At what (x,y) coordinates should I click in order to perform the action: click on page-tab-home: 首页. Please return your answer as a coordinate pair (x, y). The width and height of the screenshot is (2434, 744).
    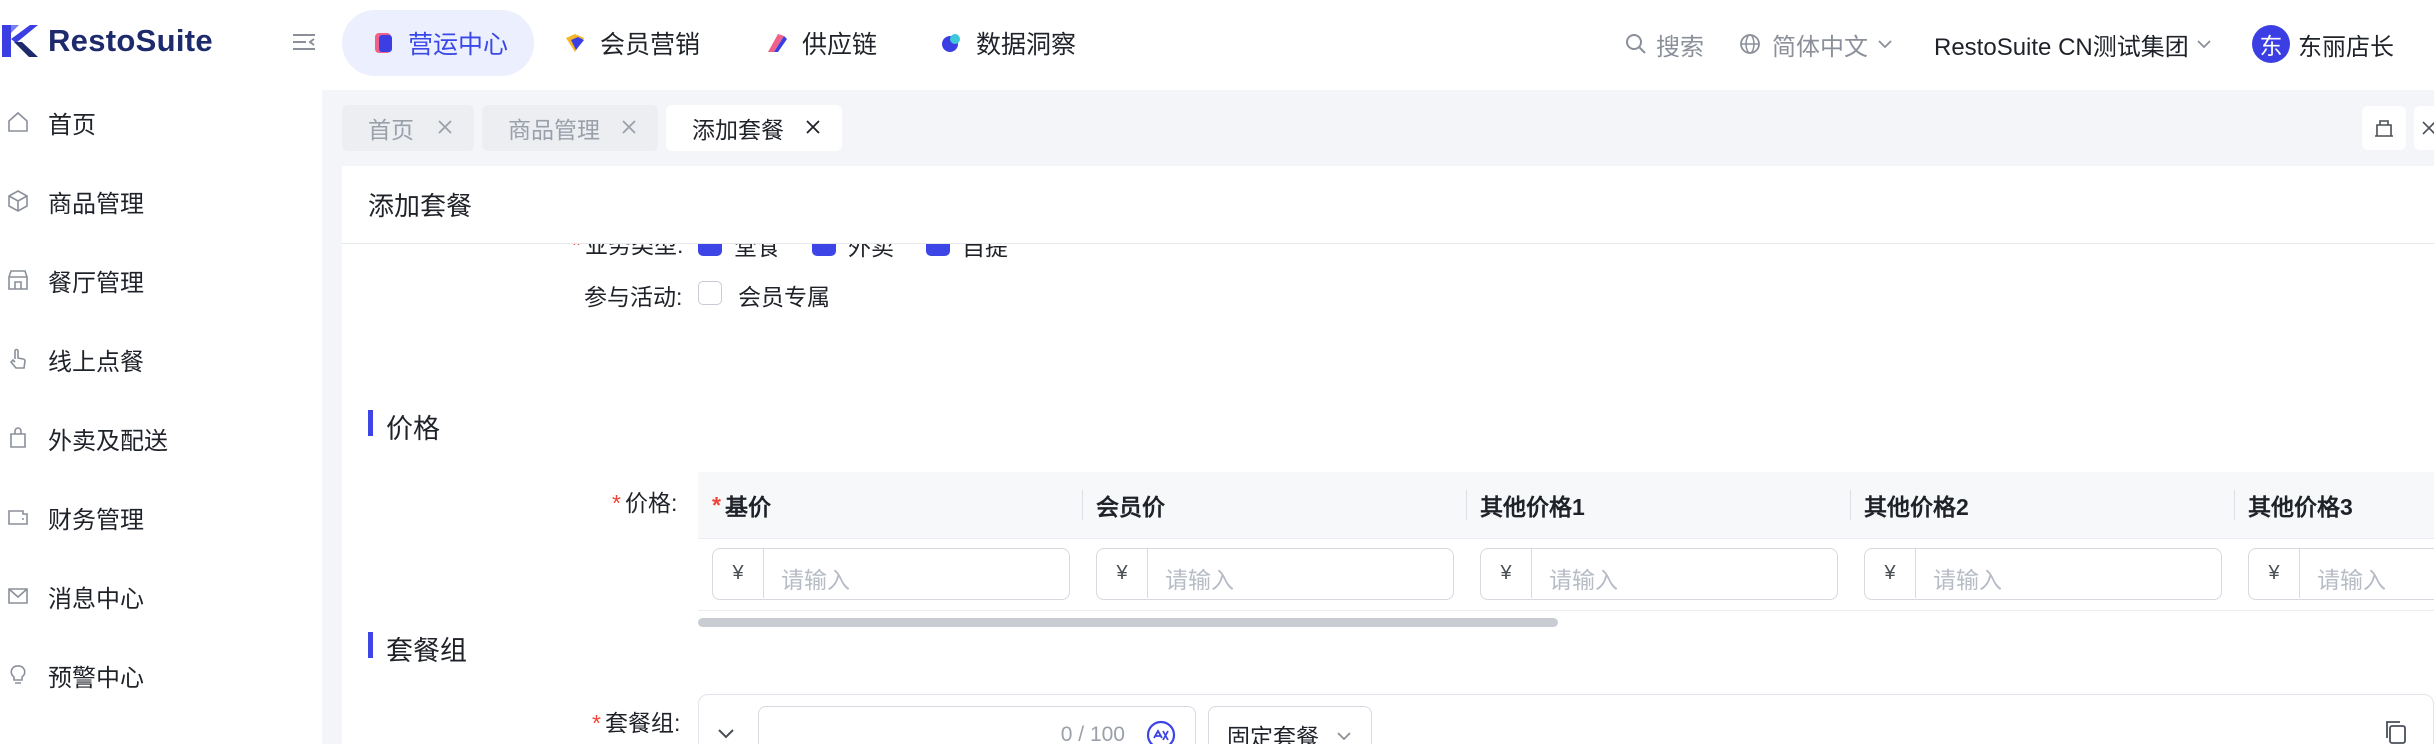
    Looking at the image, I should click on (408, 128).